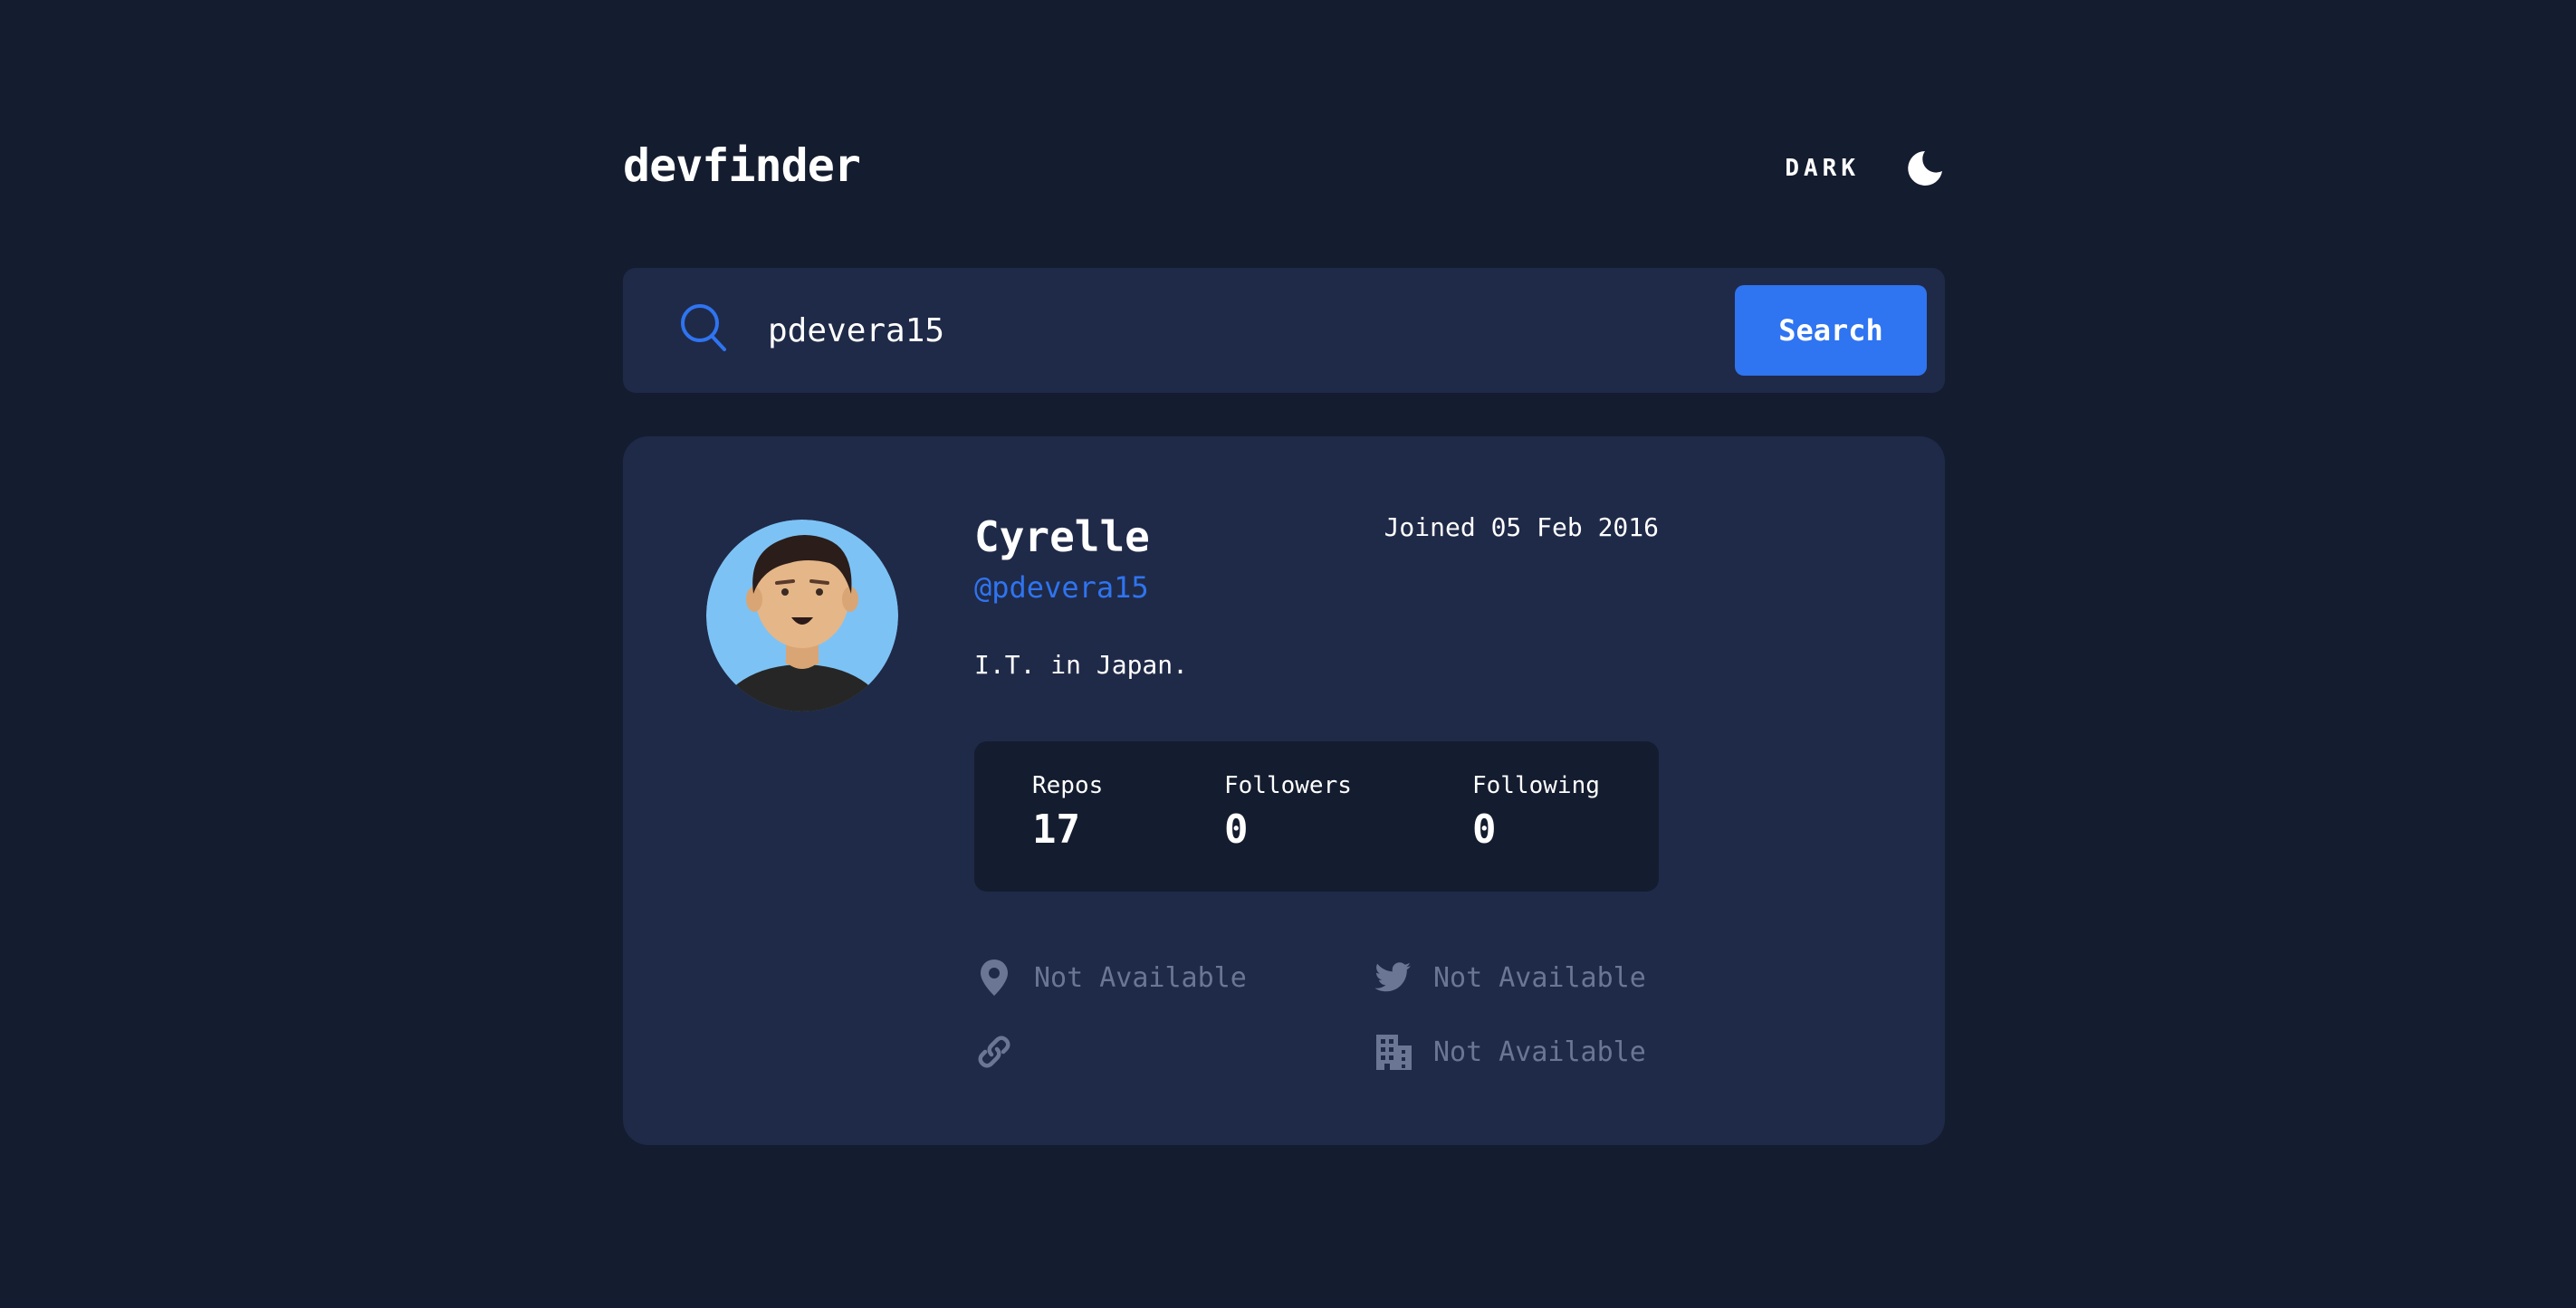 Image resolution: width=2576 pixels, height=1308 pixels. I want to click on stat-repos: Repos 17, so click(1067, 812).